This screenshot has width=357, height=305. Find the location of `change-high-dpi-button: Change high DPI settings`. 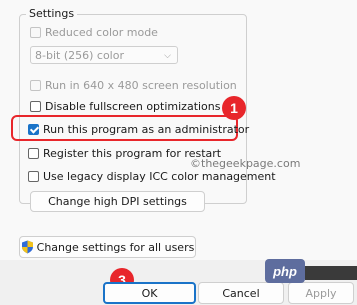

change-high-dpi-button: Change high DPI settings is located at coordinates (117, 201).